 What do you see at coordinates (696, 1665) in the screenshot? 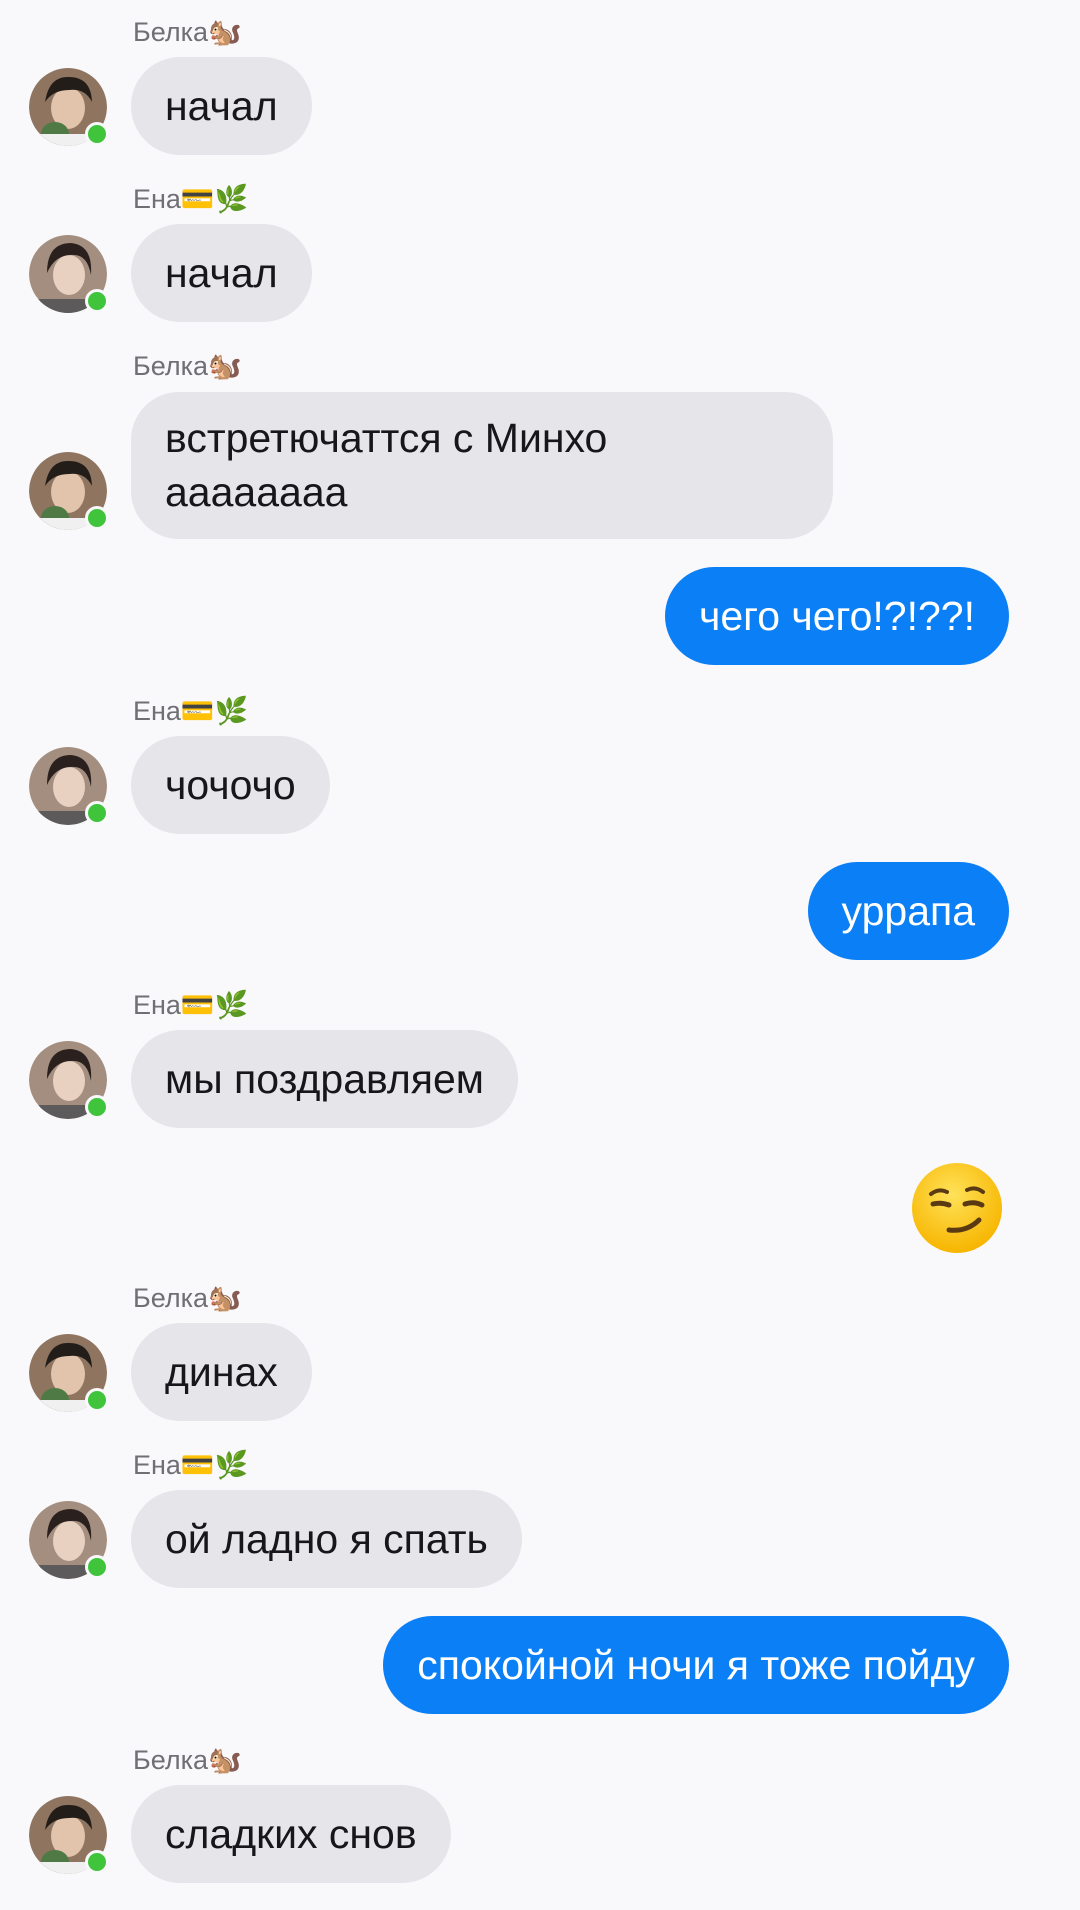
I see `outgoing-message-bubble: спокойной ночи я тоже пойду` at bounding box center [696, 1665].